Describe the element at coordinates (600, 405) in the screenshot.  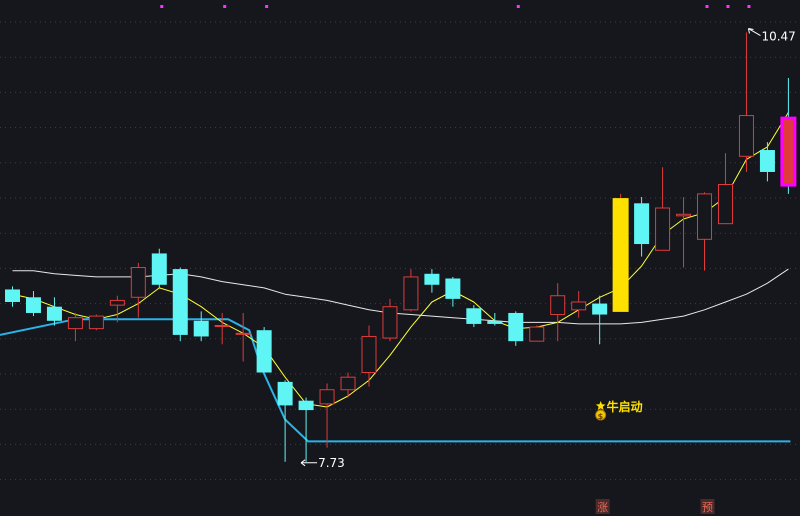
I see `star-icon` at that location.